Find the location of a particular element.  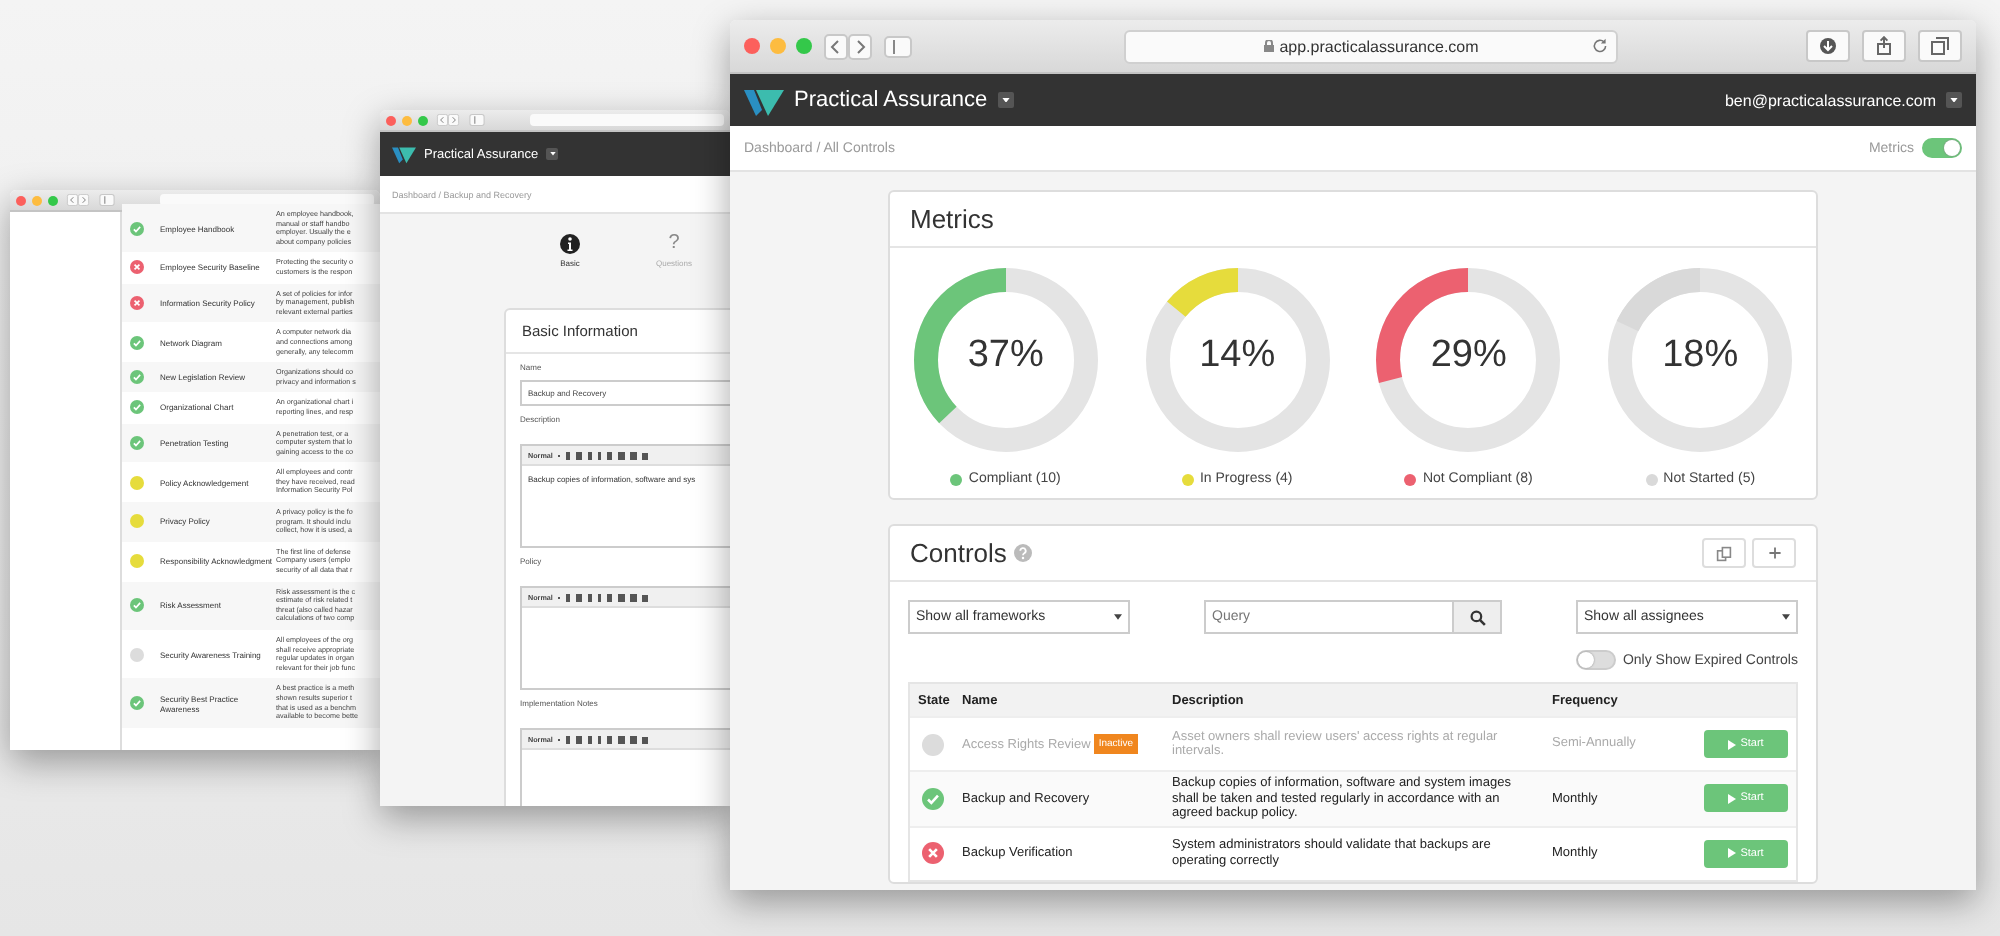

question-icon: ? is located at coordinates (674, 244).